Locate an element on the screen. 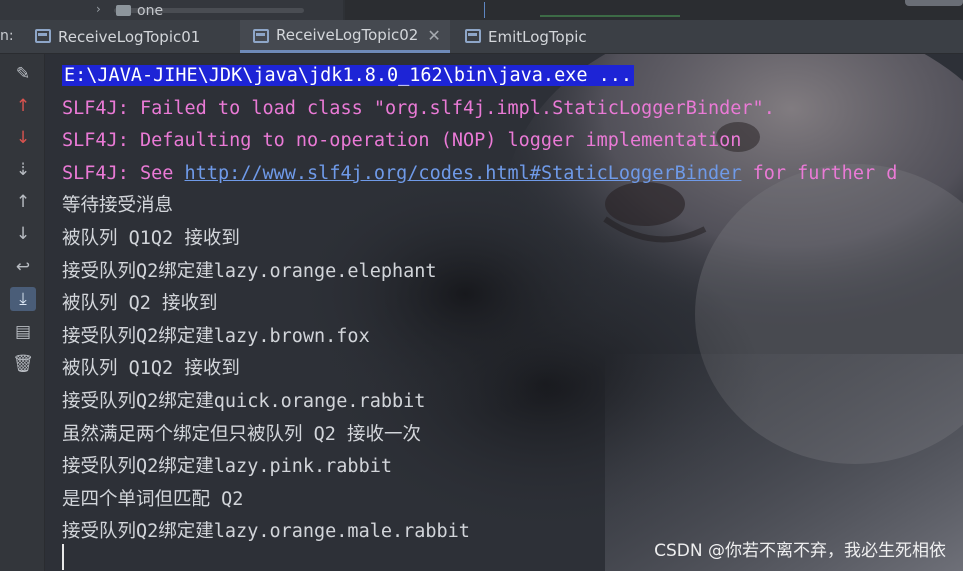 Image resolution: width=963 pixels, height=571 pixels. tab-receivelogtopic01: ReceiveLogTopic01 is located at coordinates (130, 36).